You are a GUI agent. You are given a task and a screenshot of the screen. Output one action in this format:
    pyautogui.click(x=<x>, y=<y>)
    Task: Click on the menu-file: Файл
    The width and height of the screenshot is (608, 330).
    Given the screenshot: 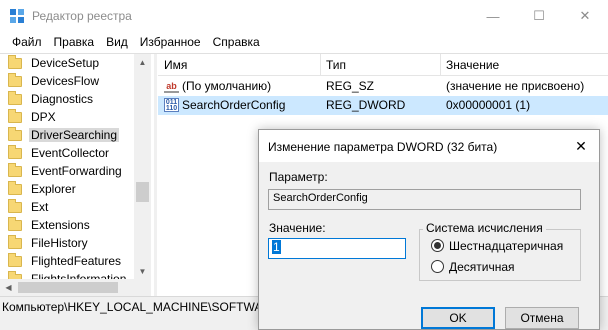 What is the action you would take?
    pyautogui.click(x=27, y=42)
    